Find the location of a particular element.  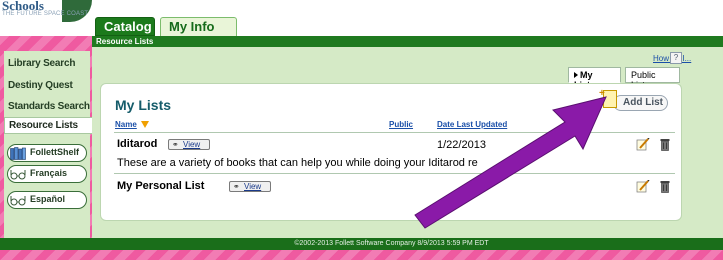

francais-label: Français is located at coordinates (49, 173).